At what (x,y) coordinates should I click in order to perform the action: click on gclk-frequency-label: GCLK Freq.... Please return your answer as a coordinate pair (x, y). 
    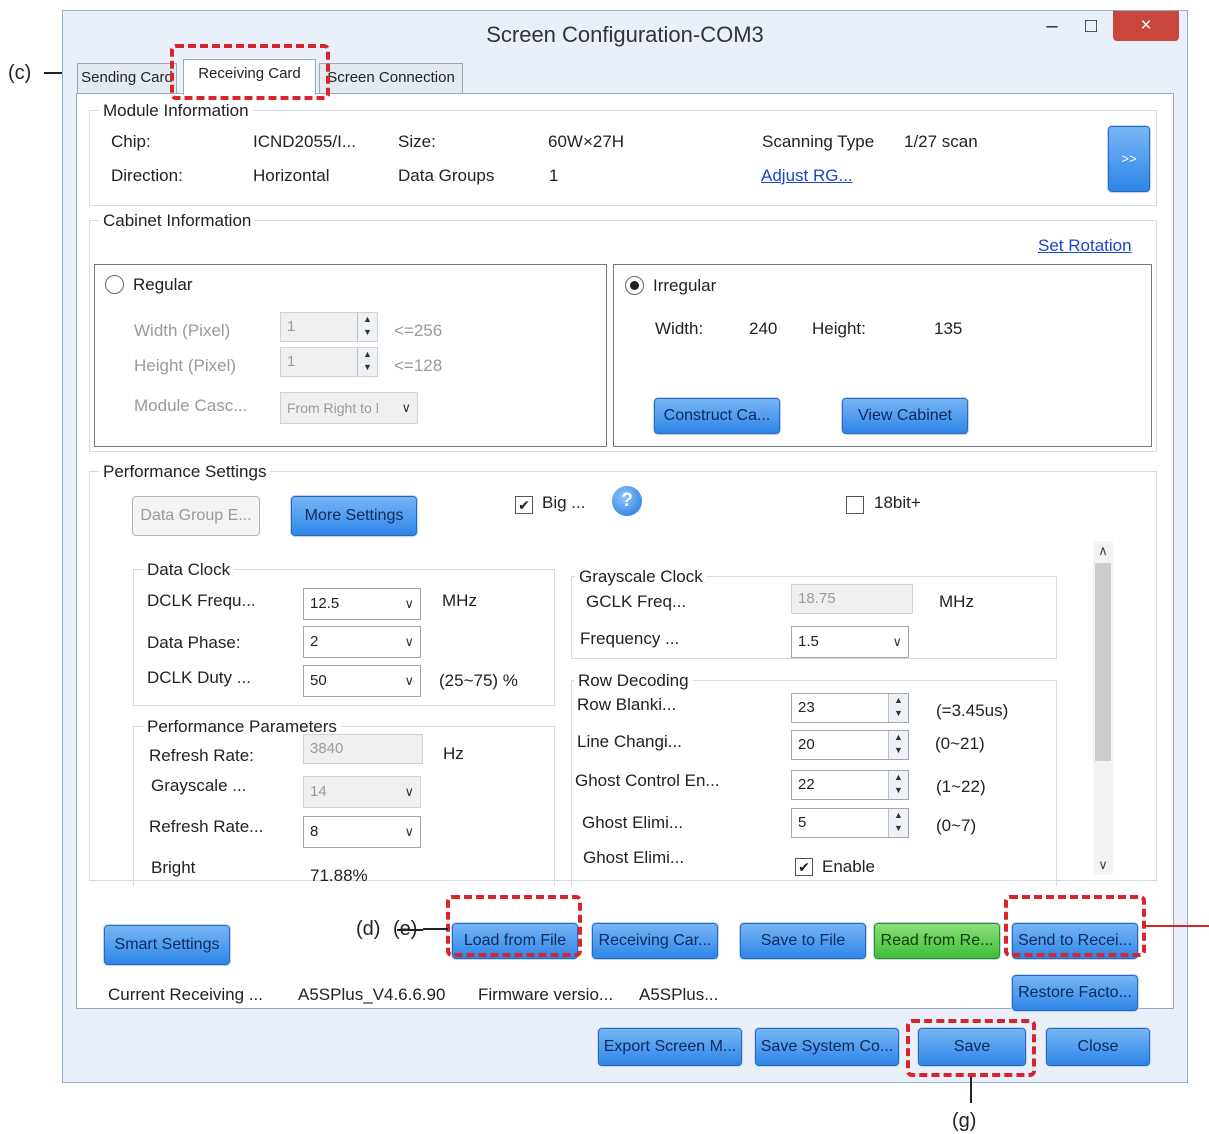
    Looking at the image, I should click on (636, 601).